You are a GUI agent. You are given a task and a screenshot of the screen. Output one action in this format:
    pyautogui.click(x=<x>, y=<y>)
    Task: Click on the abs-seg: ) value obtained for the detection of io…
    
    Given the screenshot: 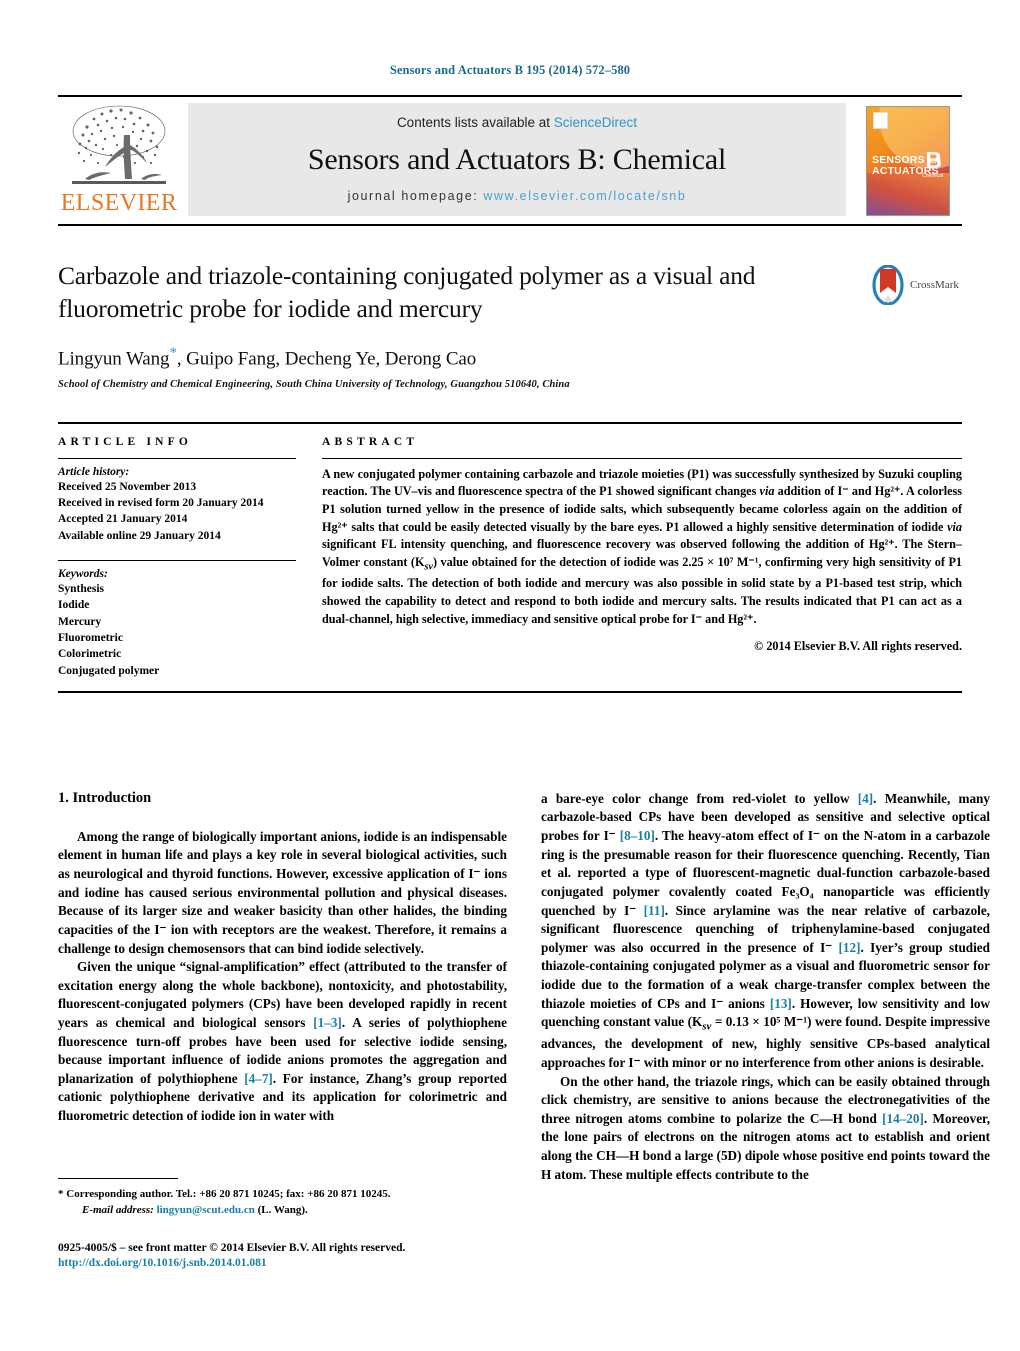 What is the action you would take?
    pyautogui.click(x=690, y=562)
    